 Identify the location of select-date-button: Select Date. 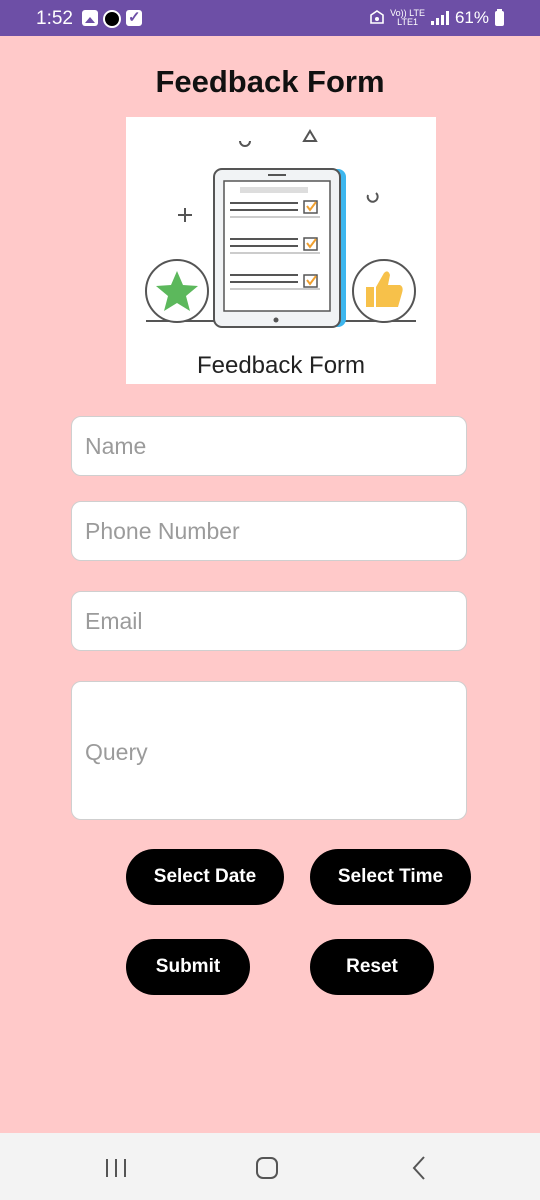
(205, 877).